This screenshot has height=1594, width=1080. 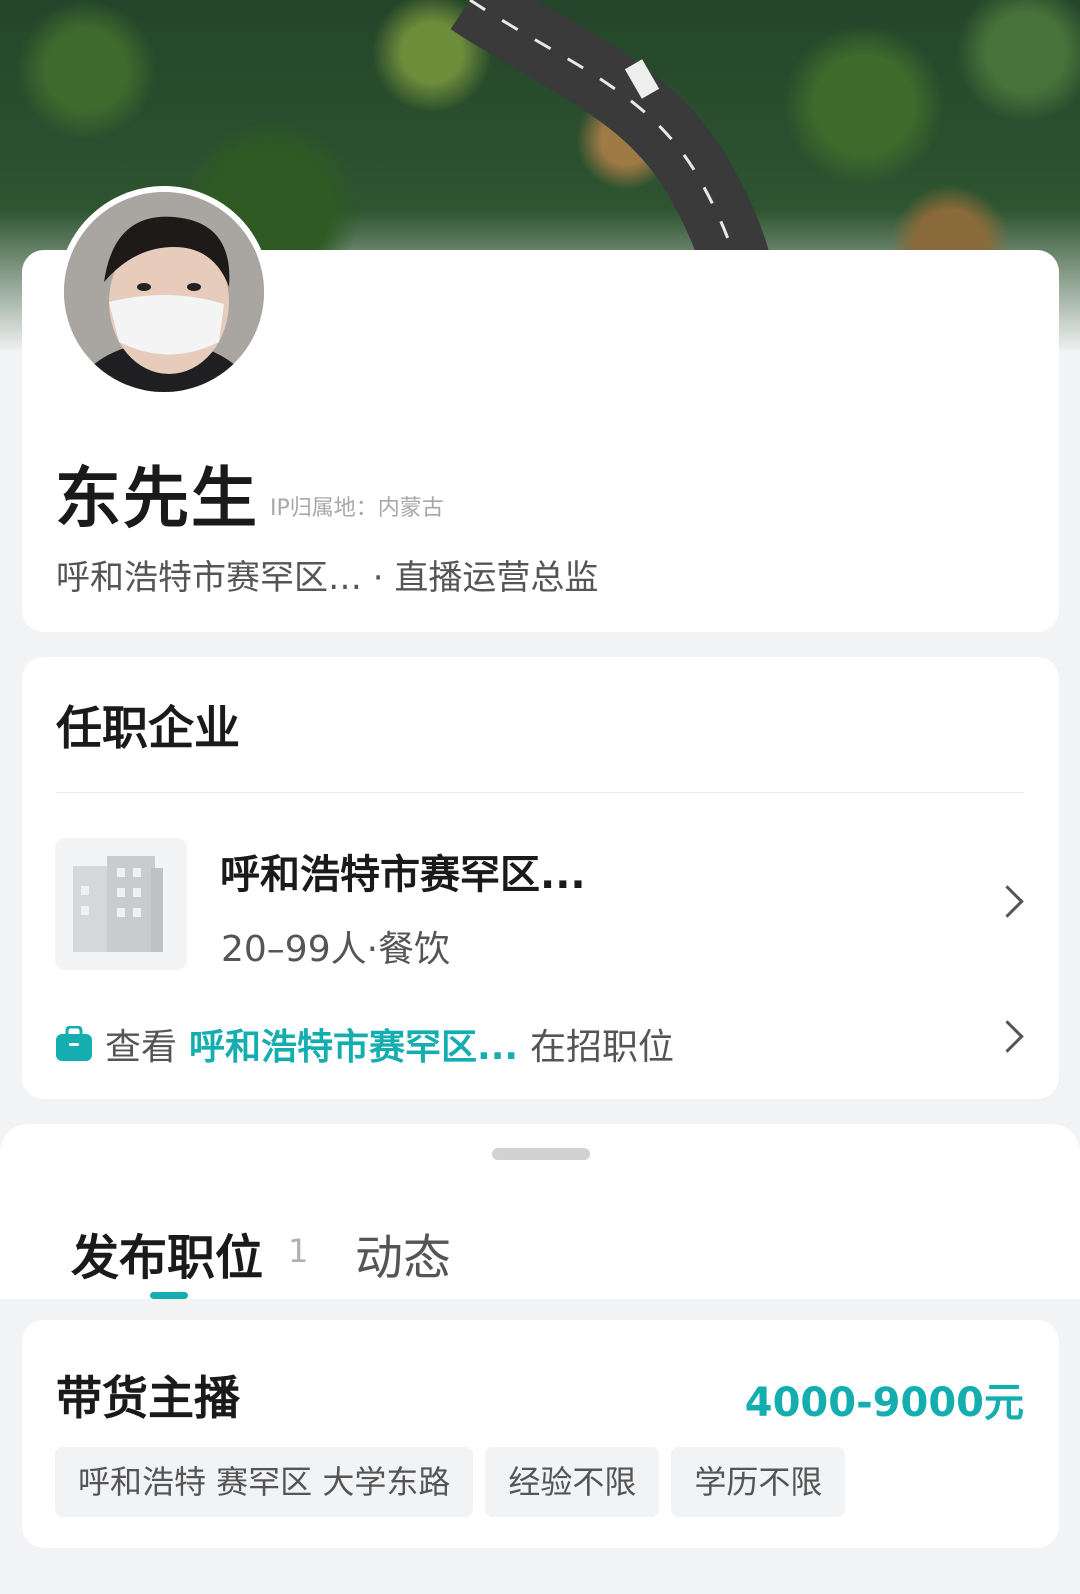 What do you see at coordinates (74, 1043) in the screenshot?
I see `briefcase-icon` at bounding box center [74, 1043].